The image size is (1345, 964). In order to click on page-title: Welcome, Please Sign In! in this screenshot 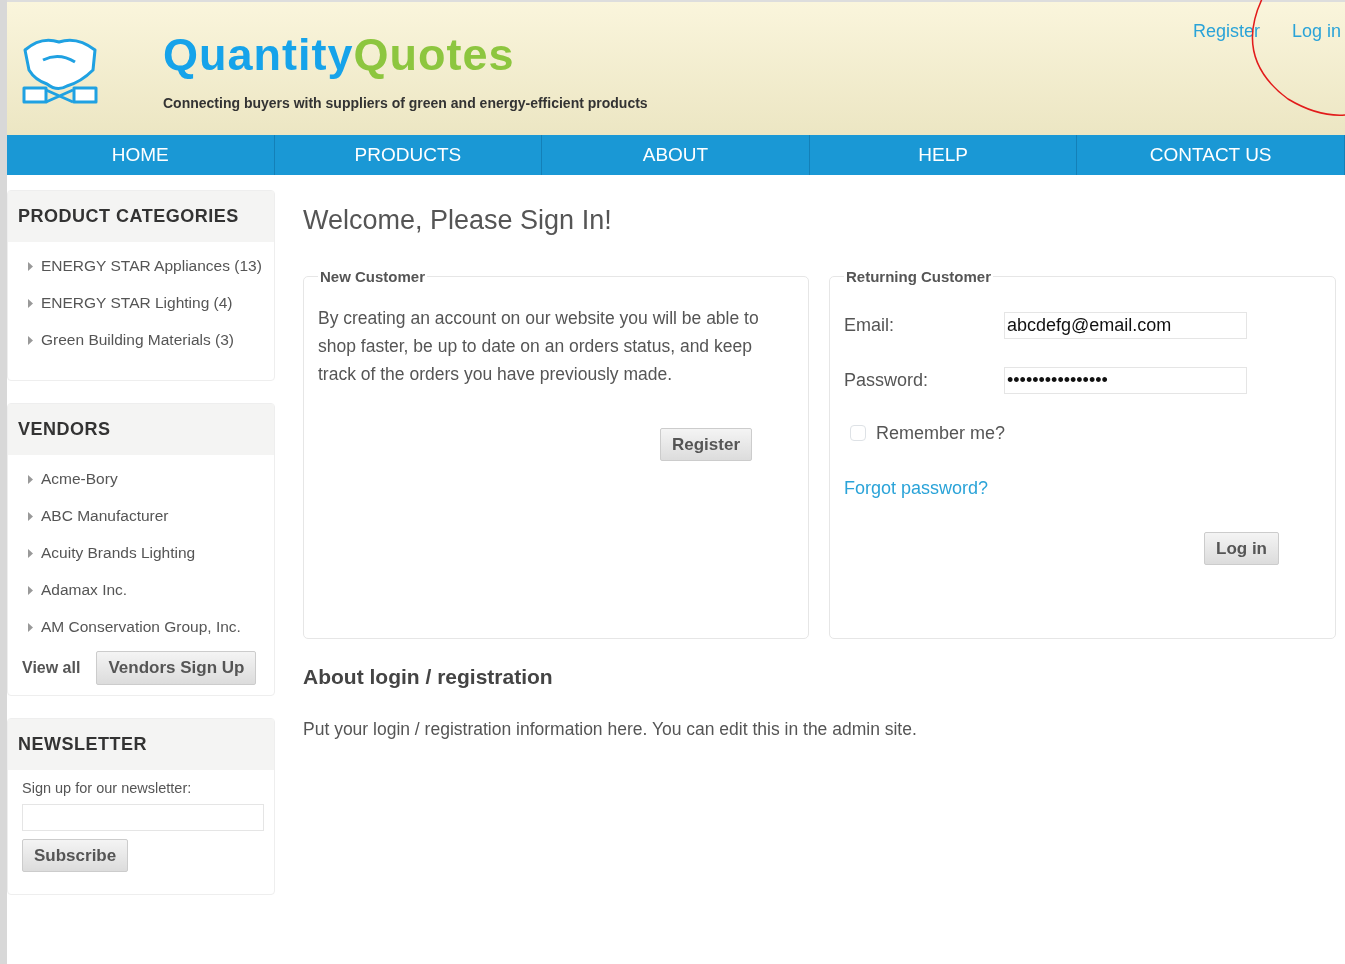, I will do `click(458, 220)`.